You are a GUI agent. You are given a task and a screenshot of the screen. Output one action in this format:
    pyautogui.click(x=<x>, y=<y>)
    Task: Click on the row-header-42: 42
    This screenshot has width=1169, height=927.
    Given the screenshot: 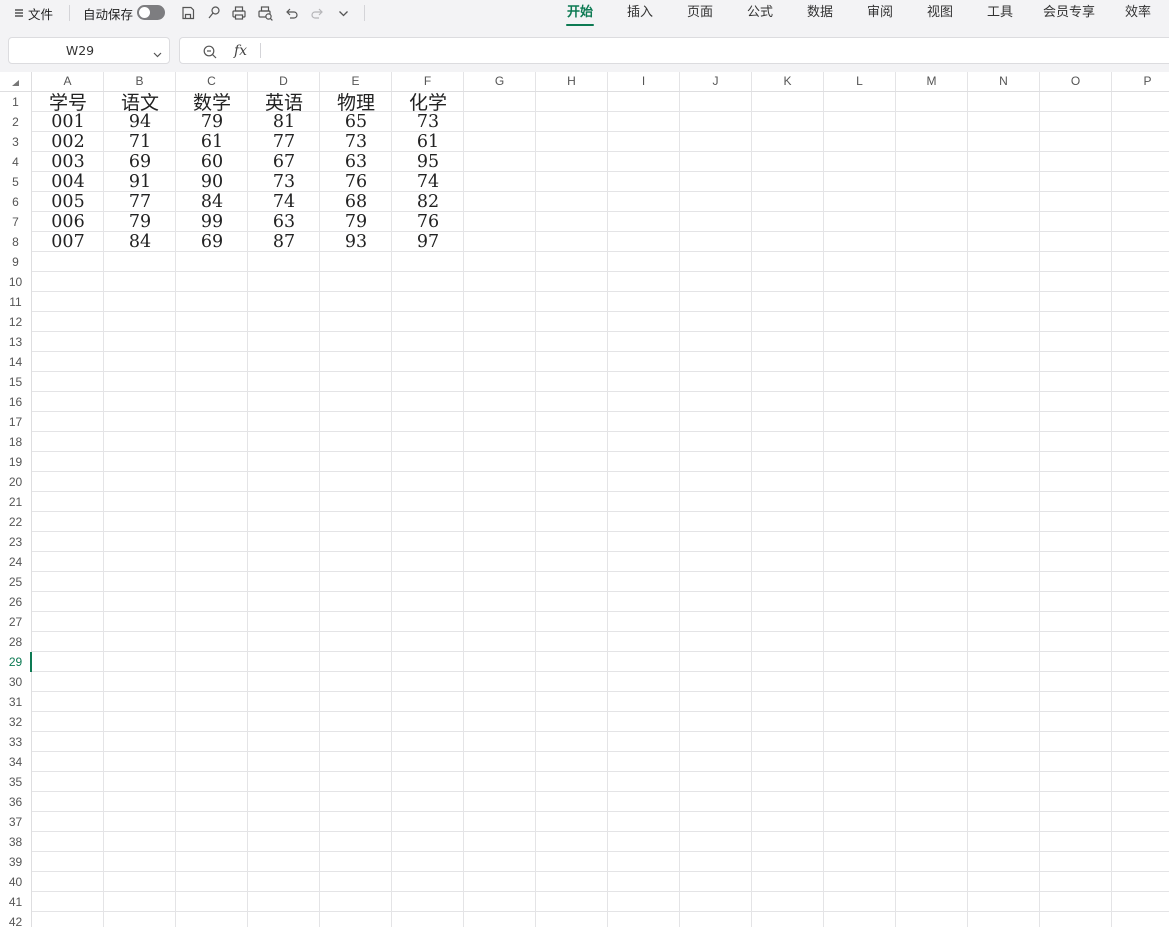 What is the action you would take?
    pyautogui.click(x=15, y=919)
    